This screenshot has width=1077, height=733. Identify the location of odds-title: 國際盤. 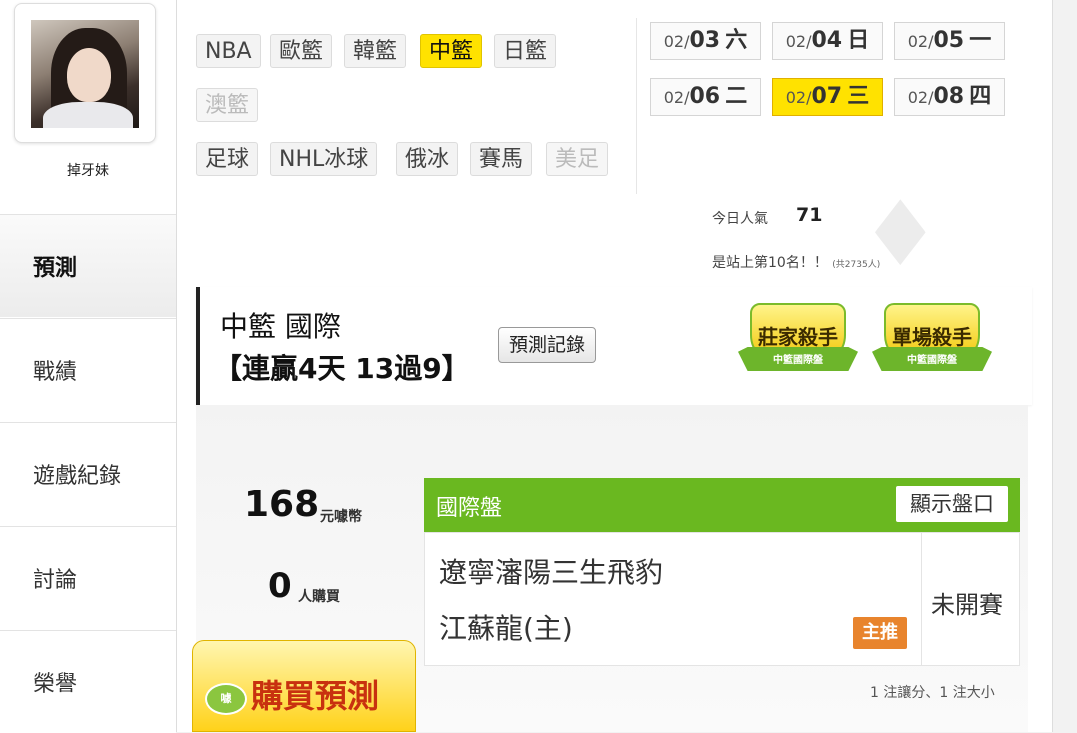
(469, 508).